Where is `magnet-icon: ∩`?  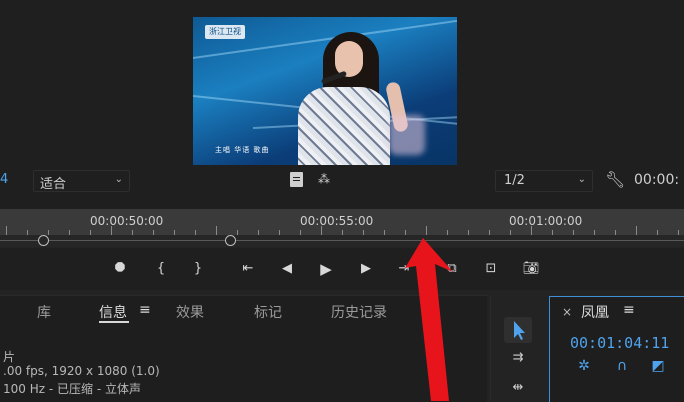
magnet-icon: ∩ is located at coordinates (622, 366).